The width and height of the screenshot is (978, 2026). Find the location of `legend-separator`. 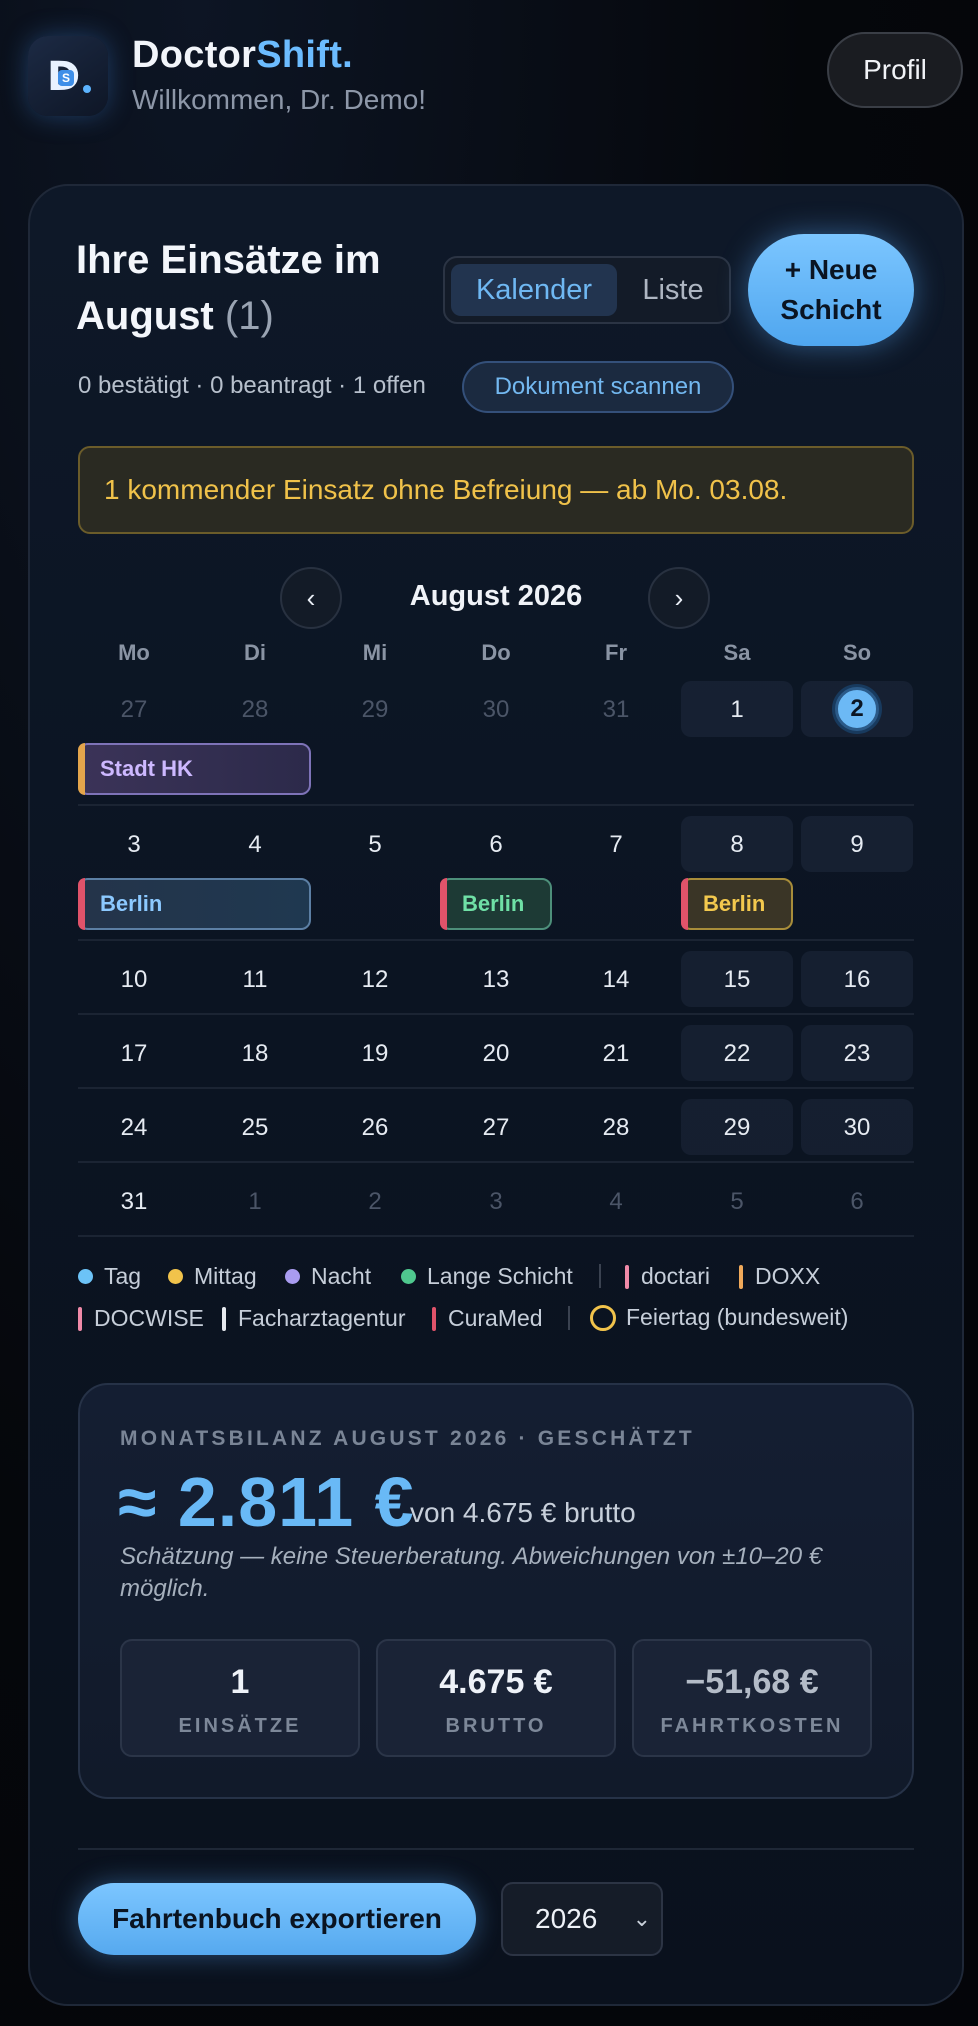

legend-separator is located at coordinates (600, 1276).